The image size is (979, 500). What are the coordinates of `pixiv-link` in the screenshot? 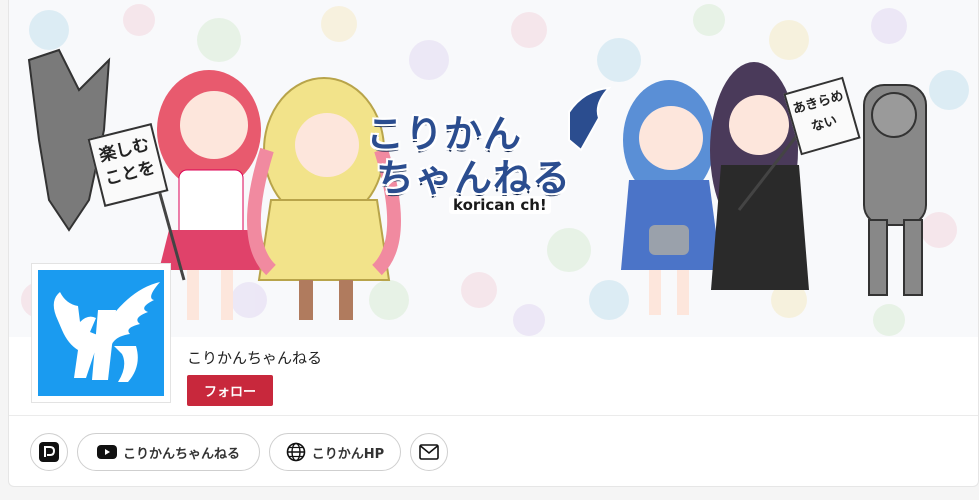 It's located at (49, 452).